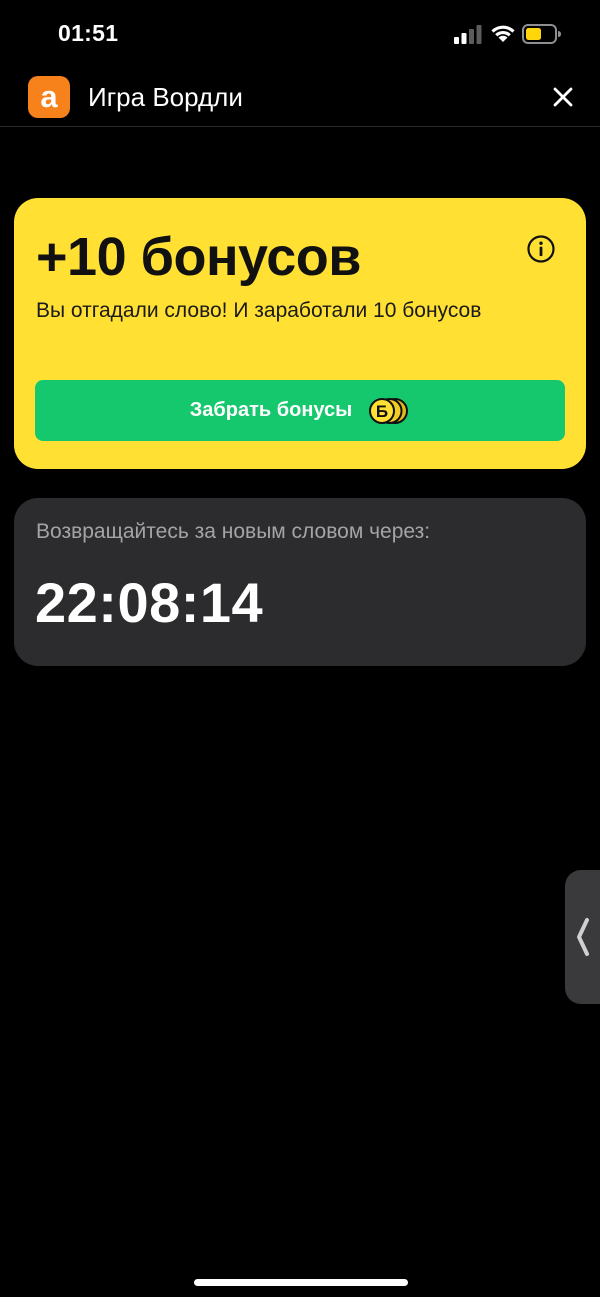  Describe the element at coordinates (541, 249) in the screenshot. I see `info-icon` at that location.